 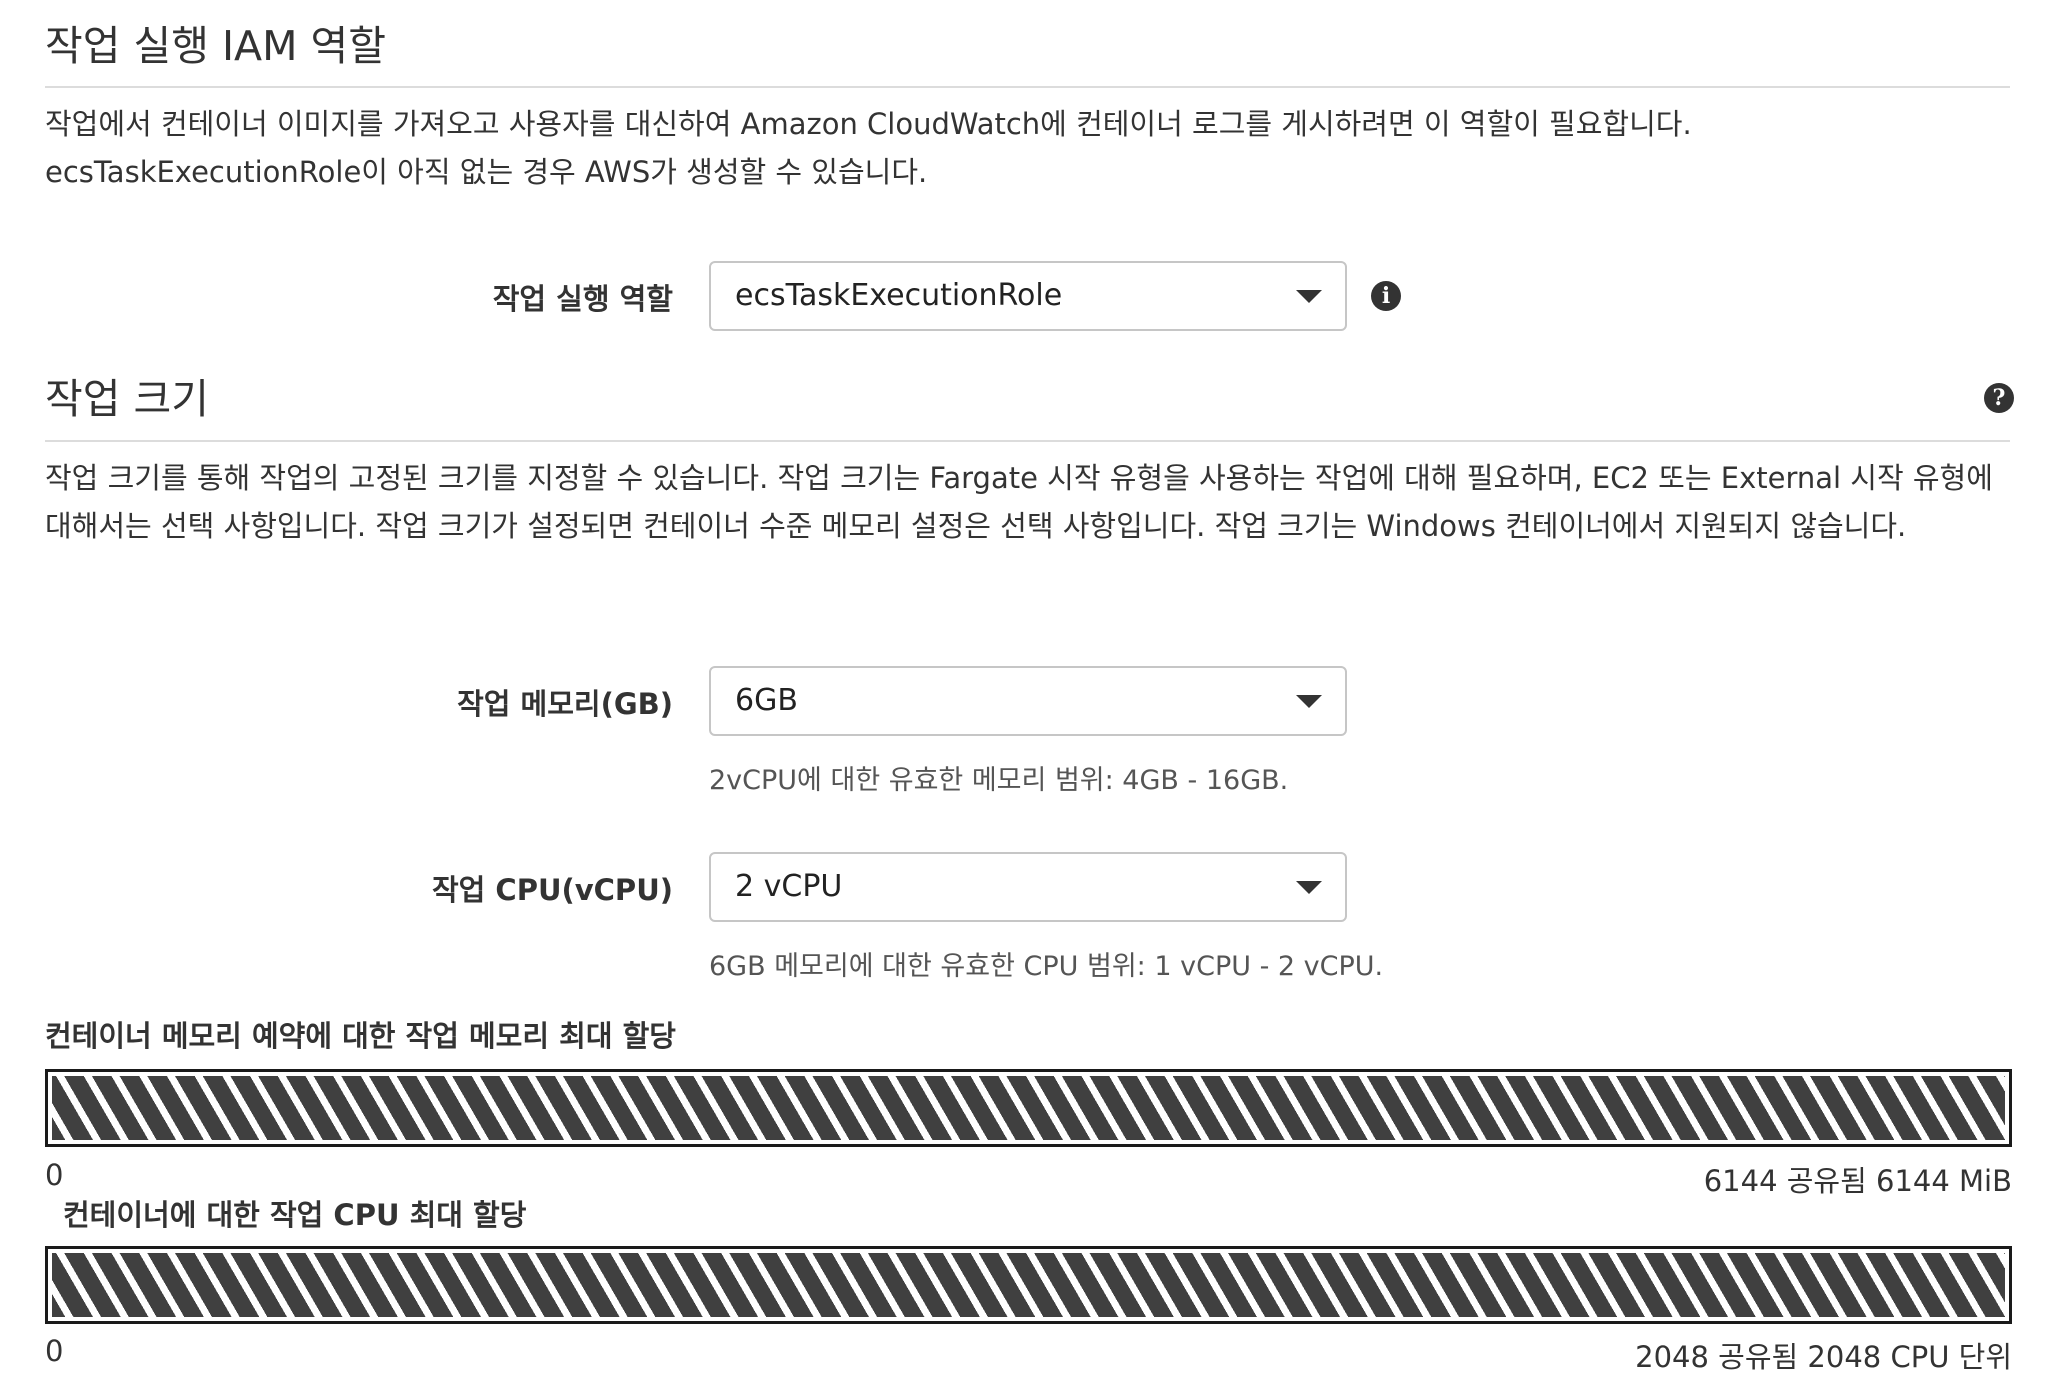 What do you see at coordinates (54, 1351) in the screenshot?
I see `cpu-allocation-min: 0` at bounding box center [54, 1351].